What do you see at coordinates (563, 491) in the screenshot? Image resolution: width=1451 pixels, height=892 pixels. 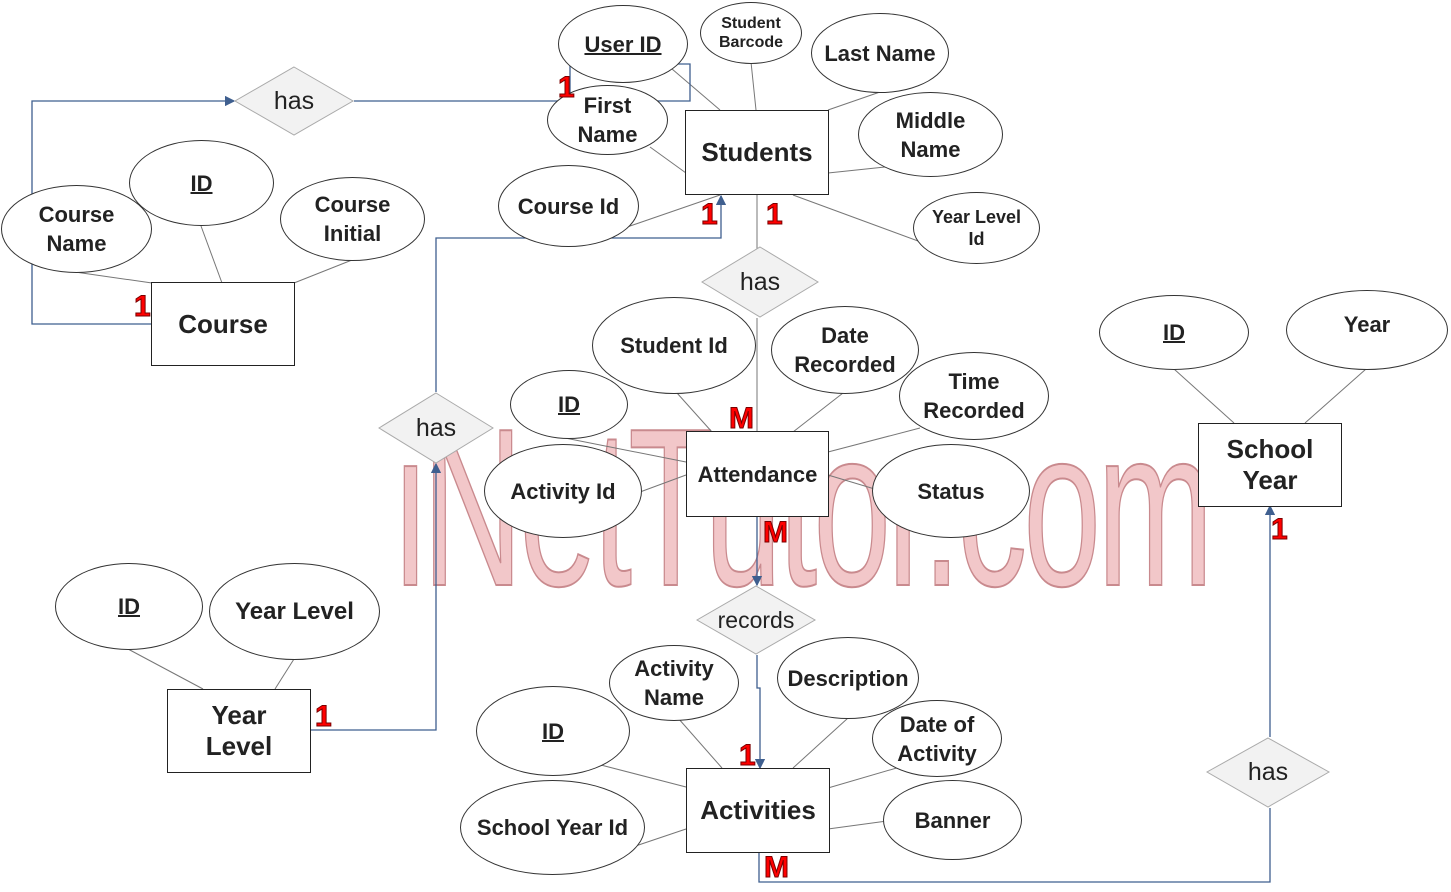 I see `attr-attendance-activity-id: Activity Id` at bounding box center [563, 491].